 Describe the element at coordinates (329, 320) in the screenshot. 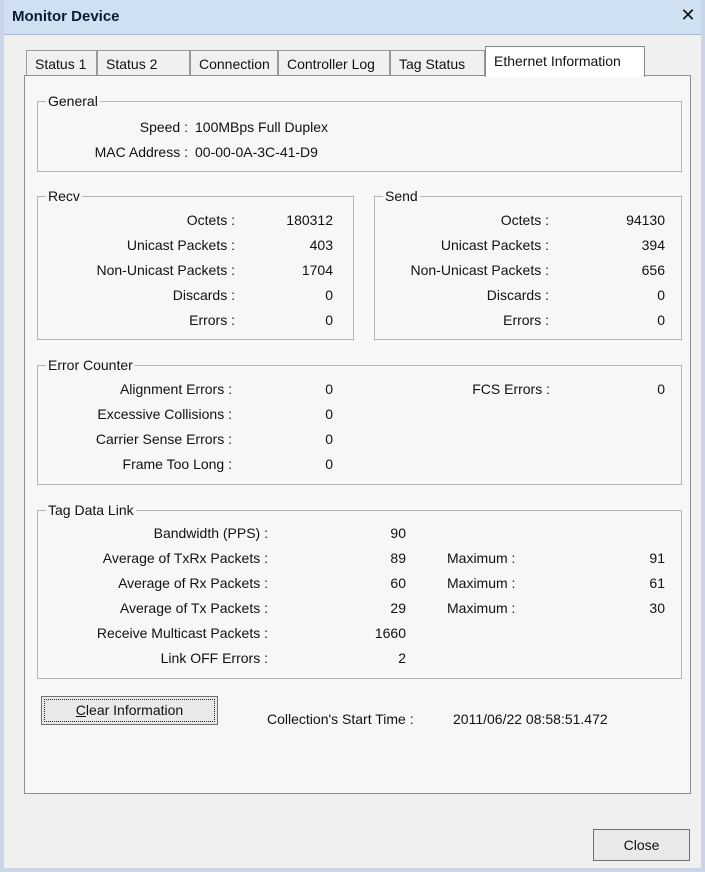

I see `recv-errors-value: 0` at that location.